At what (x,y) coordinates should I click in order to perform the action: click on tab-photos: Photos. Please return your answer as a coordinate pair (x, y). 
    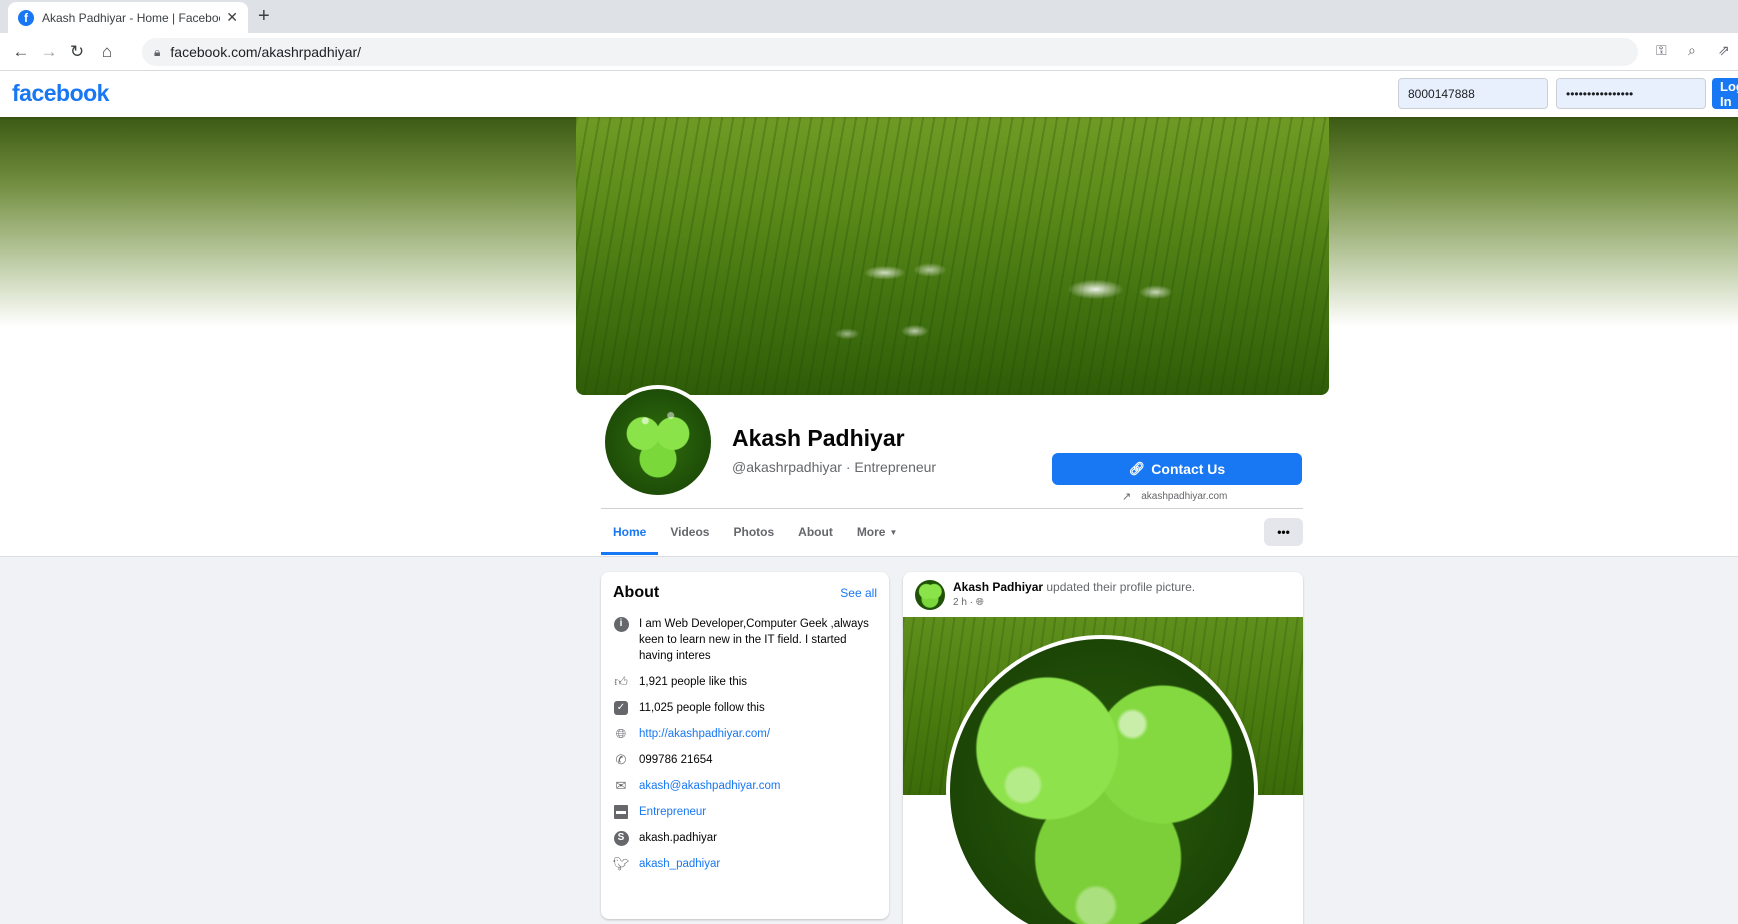
    Looking at the image, I should click on (753, 532).